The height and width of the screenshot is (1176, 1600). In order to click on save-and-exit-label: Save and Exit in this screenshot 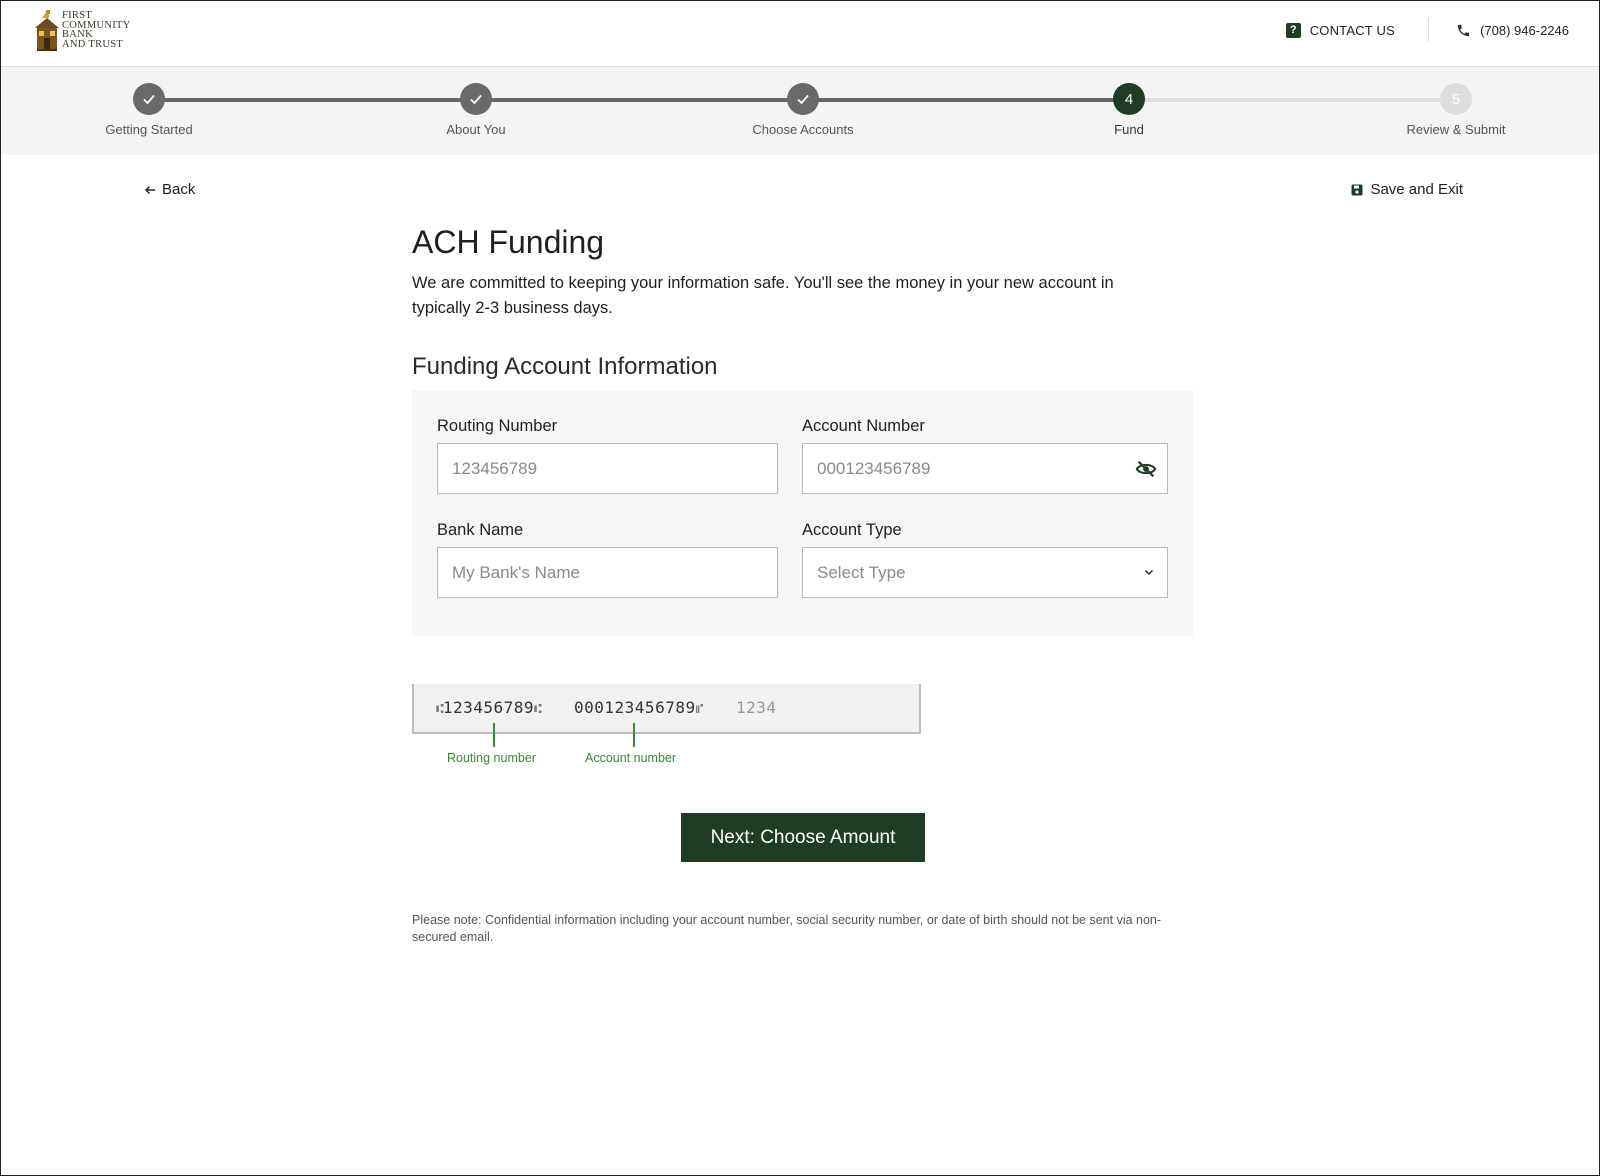, I will do `click(1416, 189)`.